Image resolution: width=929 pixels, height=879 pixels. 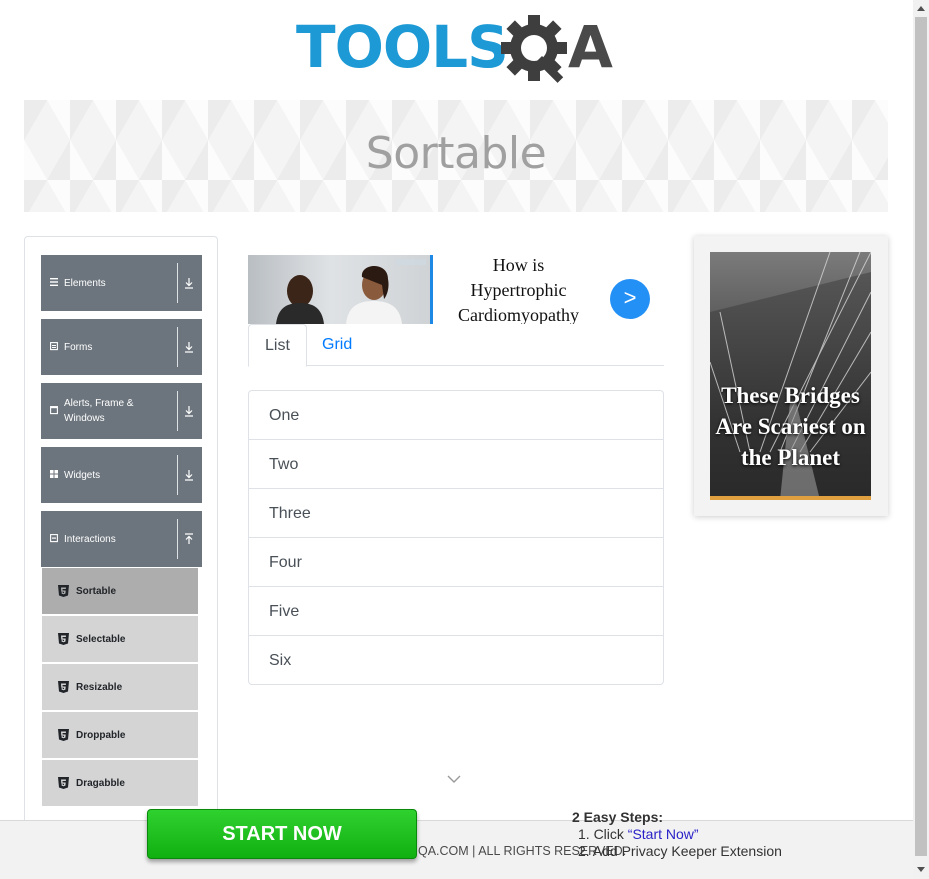 I want to click on sidebar-item-resizable: Resizable, so click(x=120, y=687).